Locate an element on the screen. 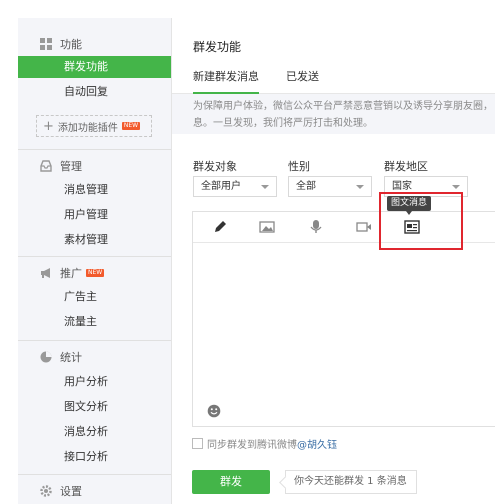  tab-bar: 新建群发消息 已发送 is located at coordinates (333, 80).